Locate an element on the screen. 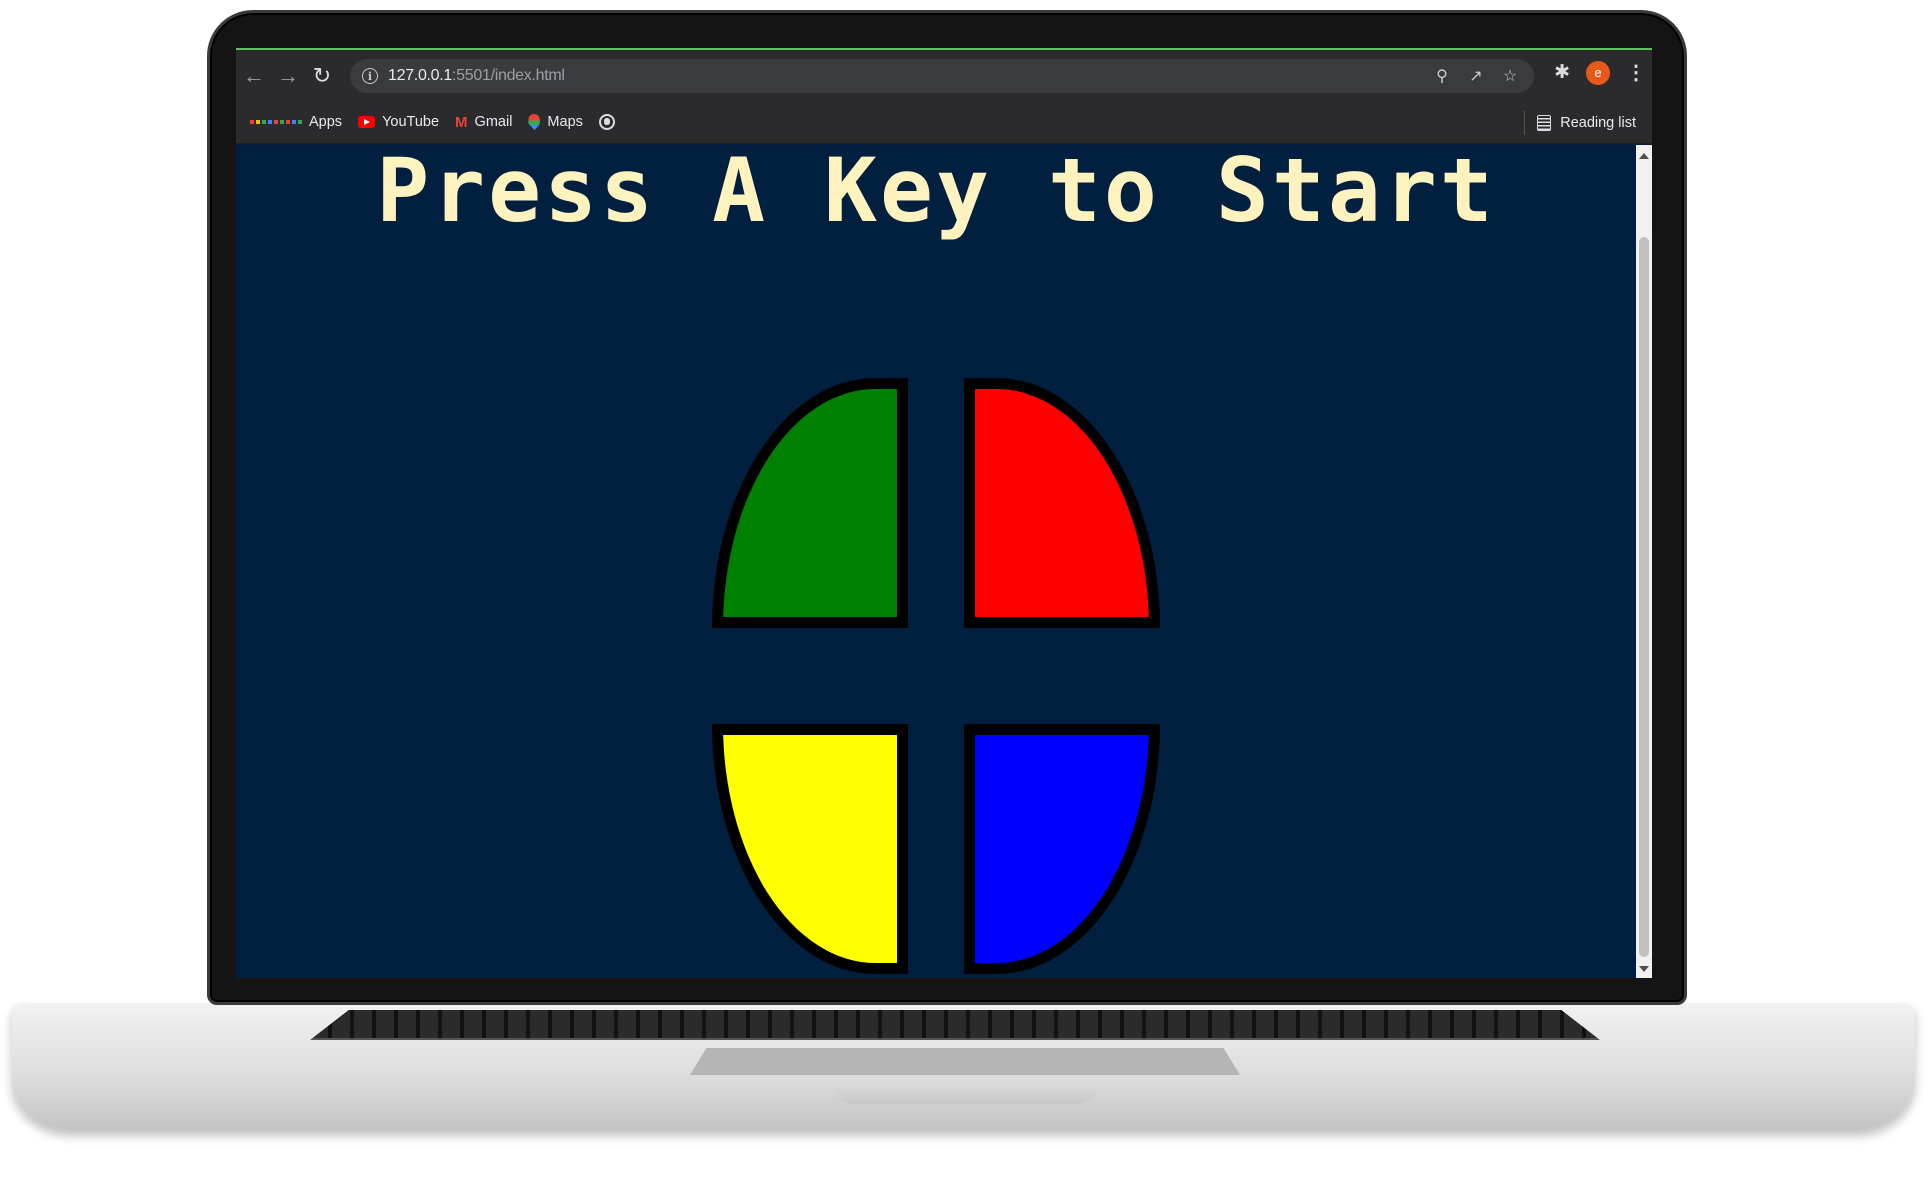 The height and width of the screenshot is (1189, 1927). forward-icon: → is located at coordinates (288, 76).